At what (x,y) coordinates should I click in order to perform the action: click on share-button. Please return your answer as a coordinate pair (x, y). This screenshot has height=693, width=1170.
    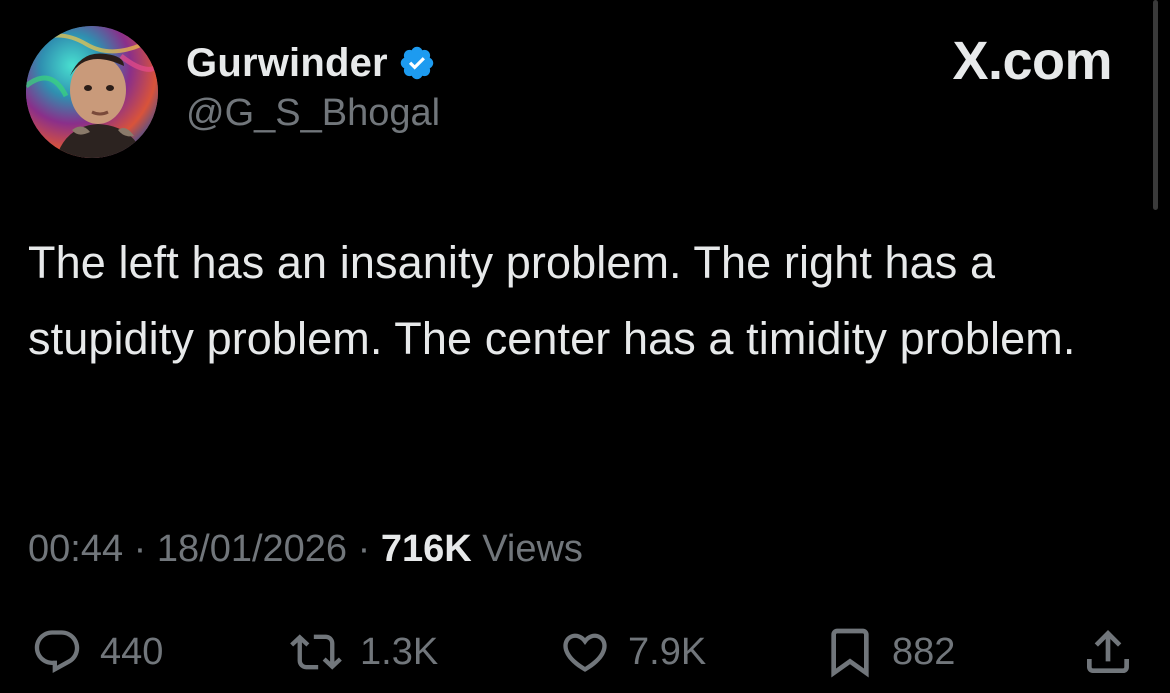
    Looking at the image, I should click on (1108, 652).